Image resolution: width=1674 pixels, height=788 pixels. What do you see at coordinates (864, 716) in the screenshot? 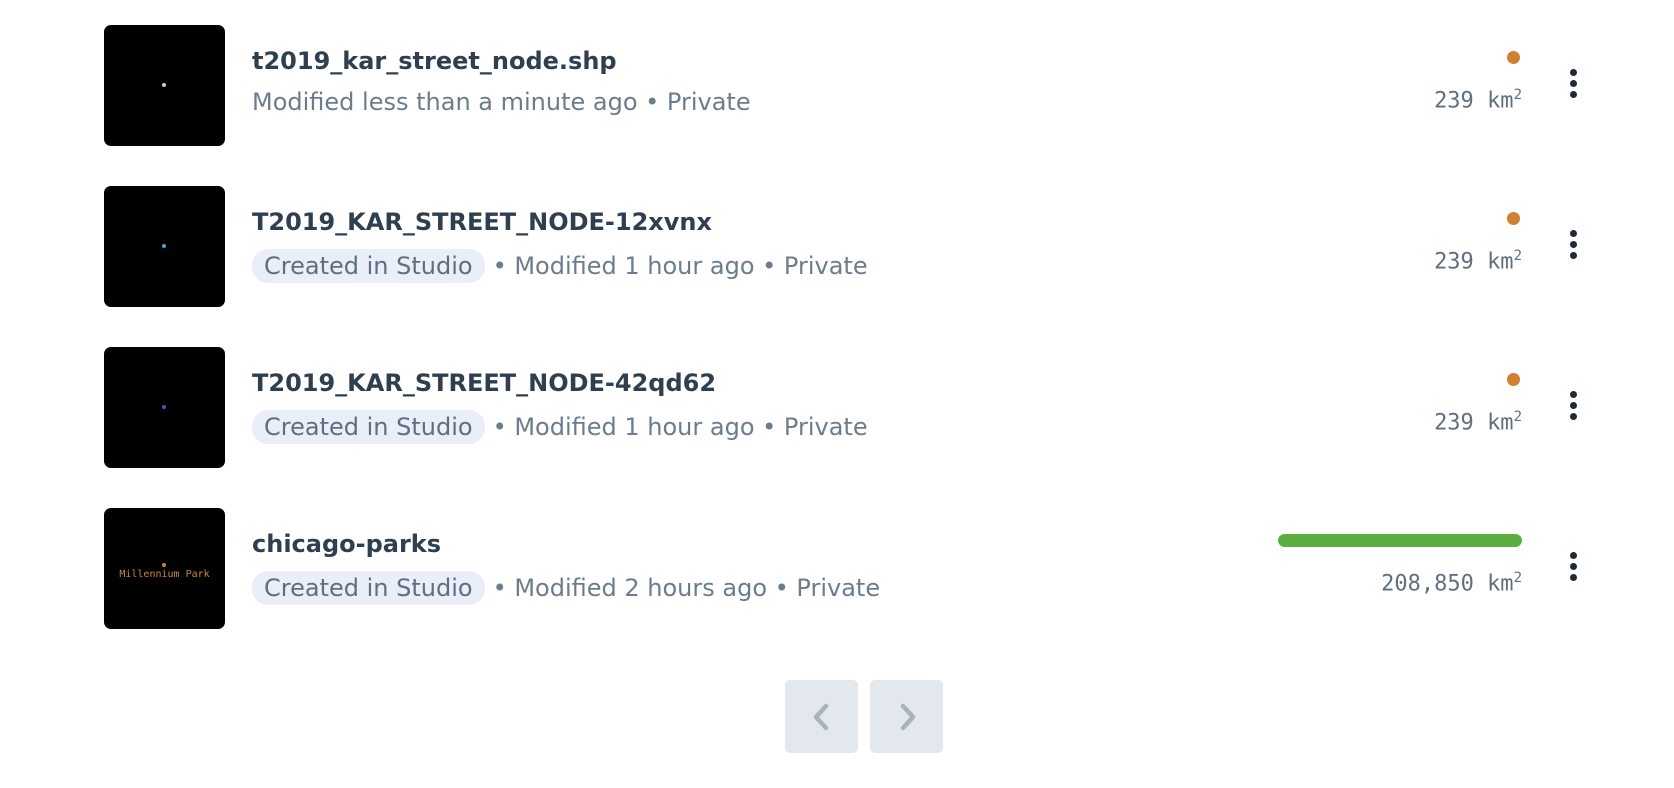
I see `pagination` at bounding box center [864, 716].